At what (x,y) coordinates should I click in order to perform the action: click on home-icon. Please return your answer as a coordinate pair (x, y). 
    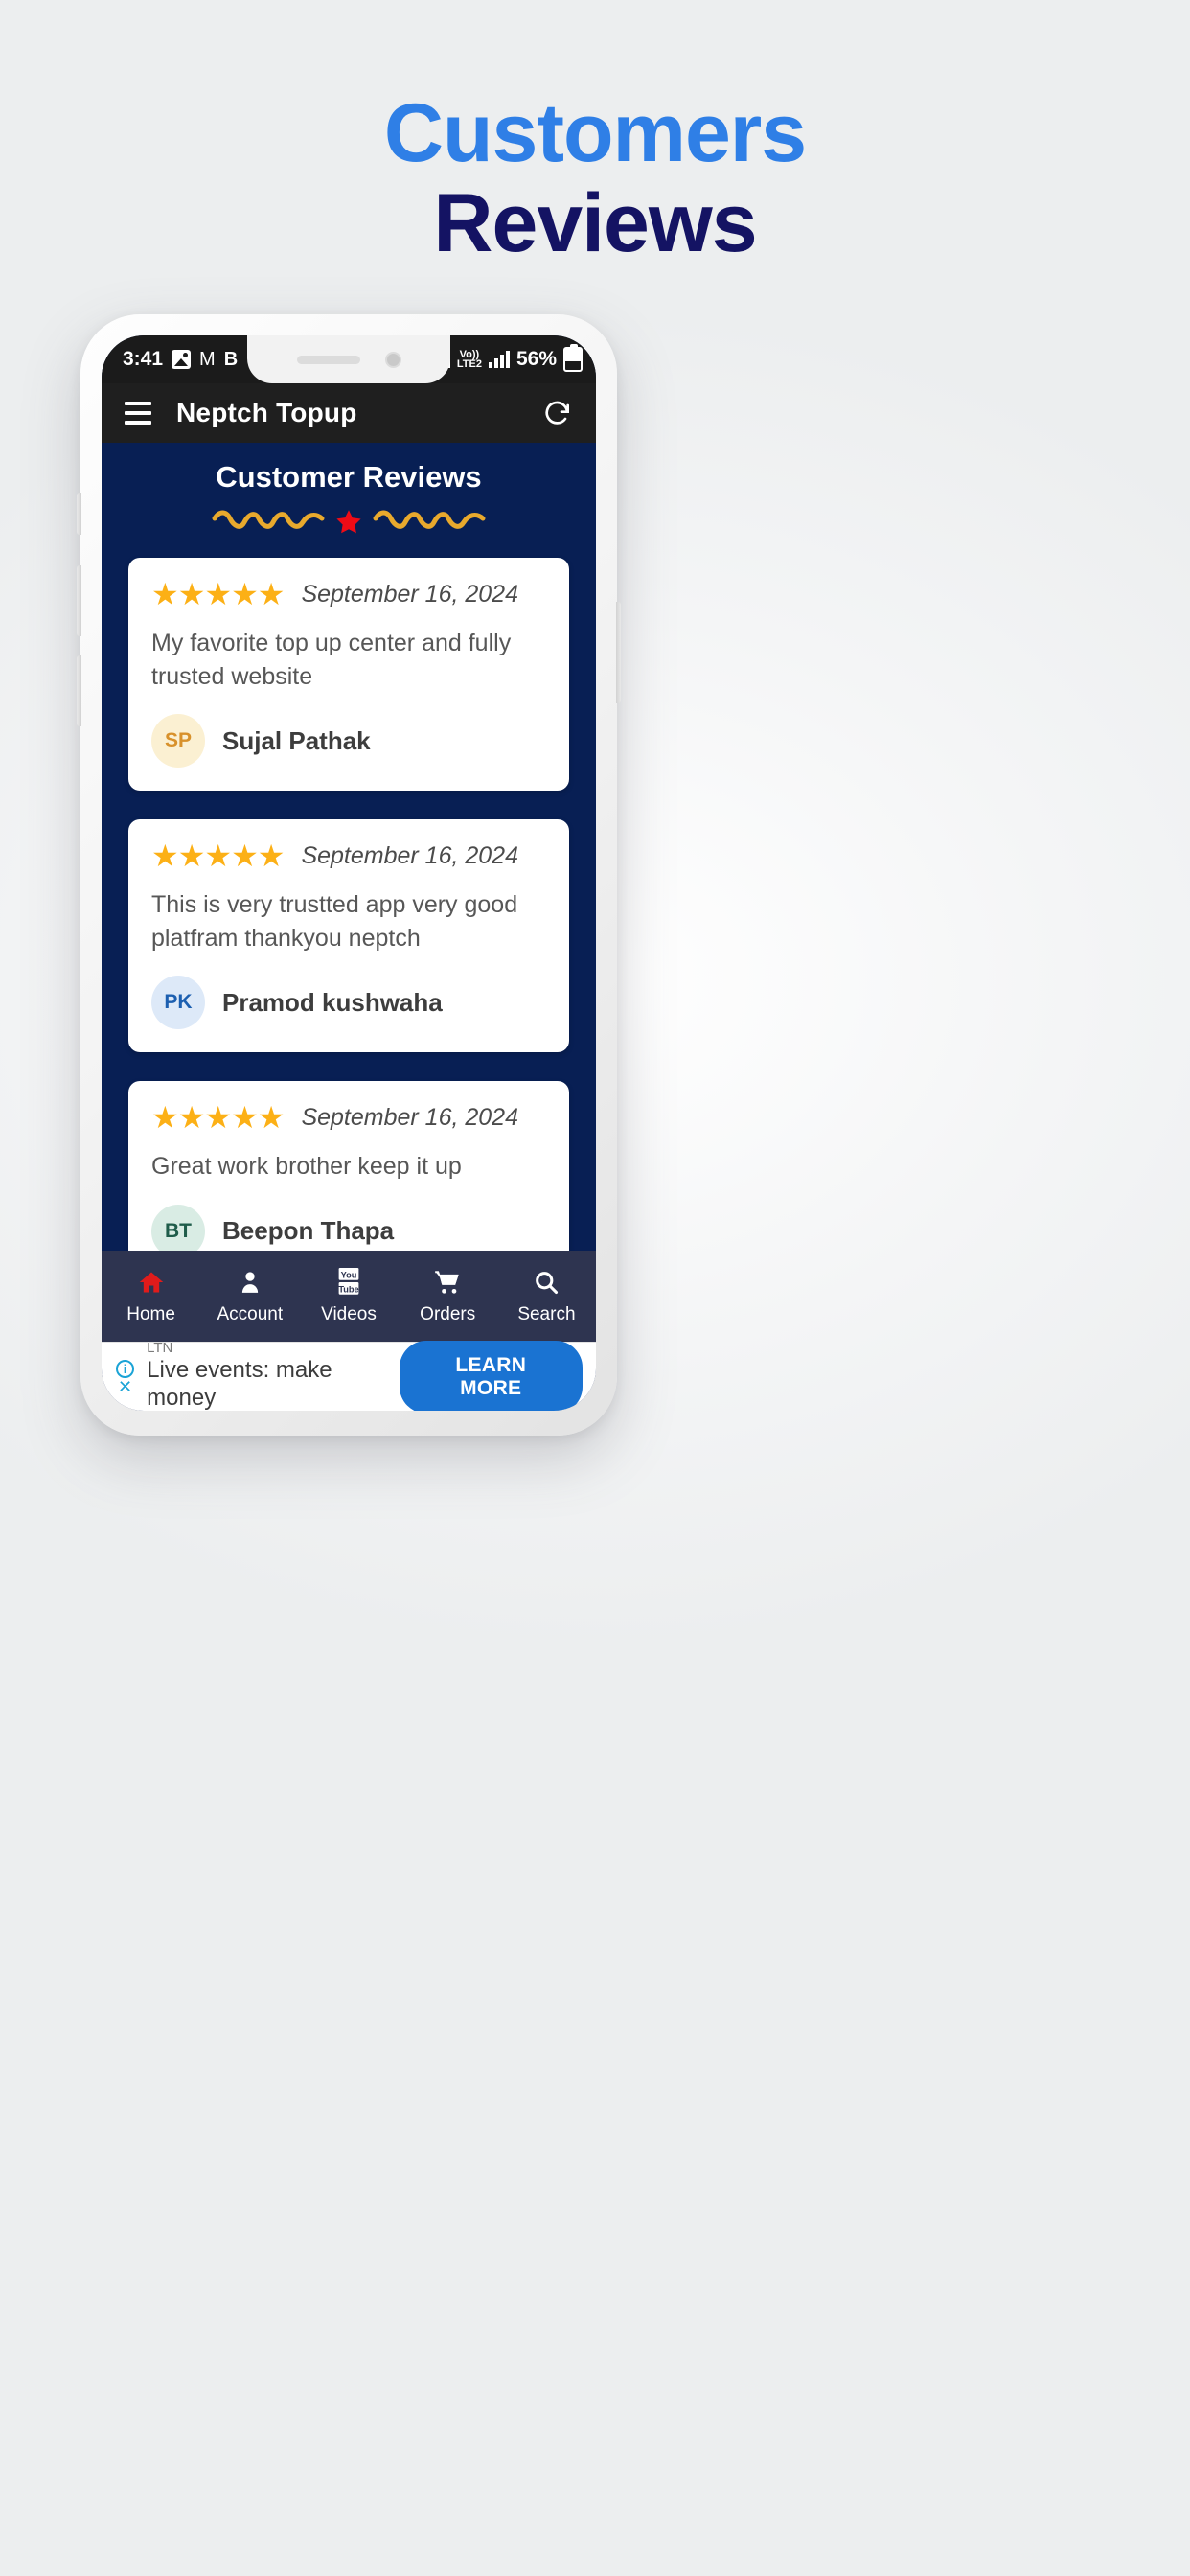
    Looking at the image, I should click on (151, 1282).